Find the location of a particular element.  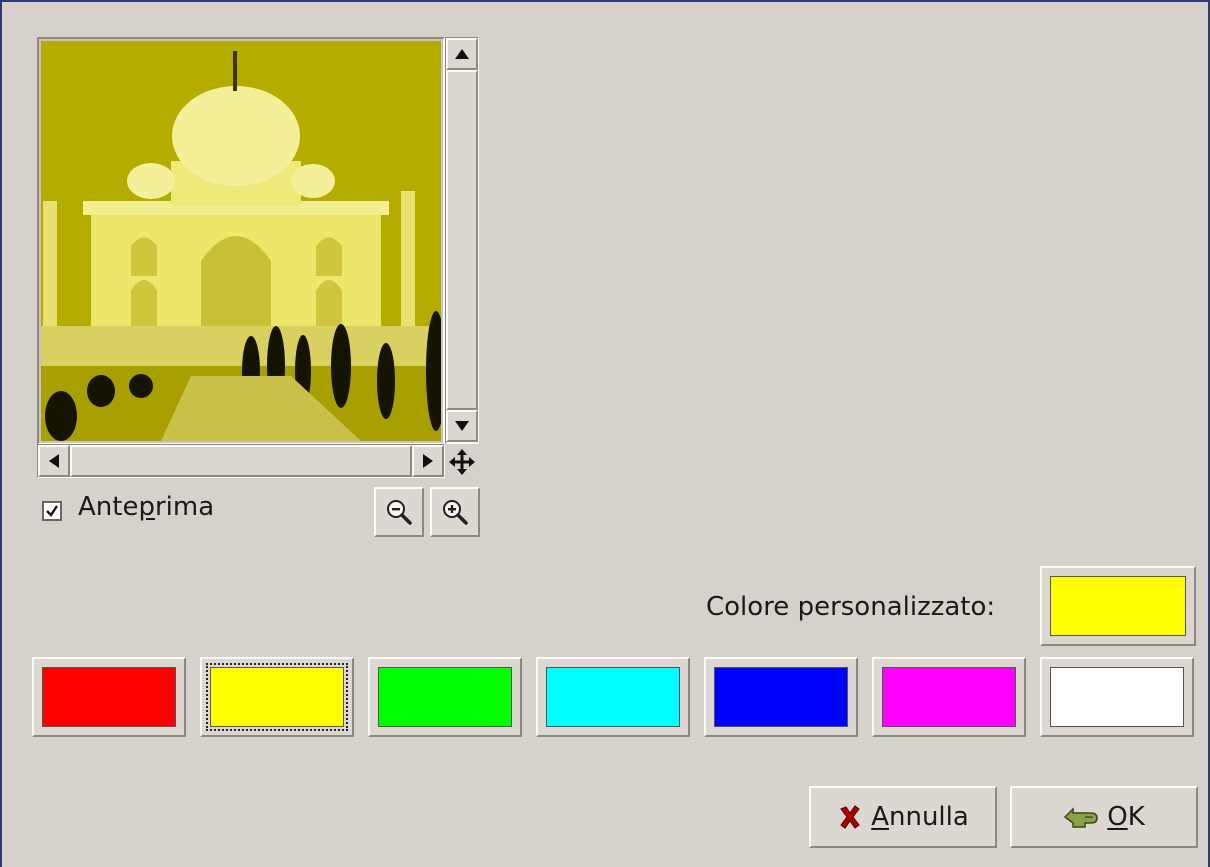

ok-label-mnemonic: O is located at coordinates (1117, 817).